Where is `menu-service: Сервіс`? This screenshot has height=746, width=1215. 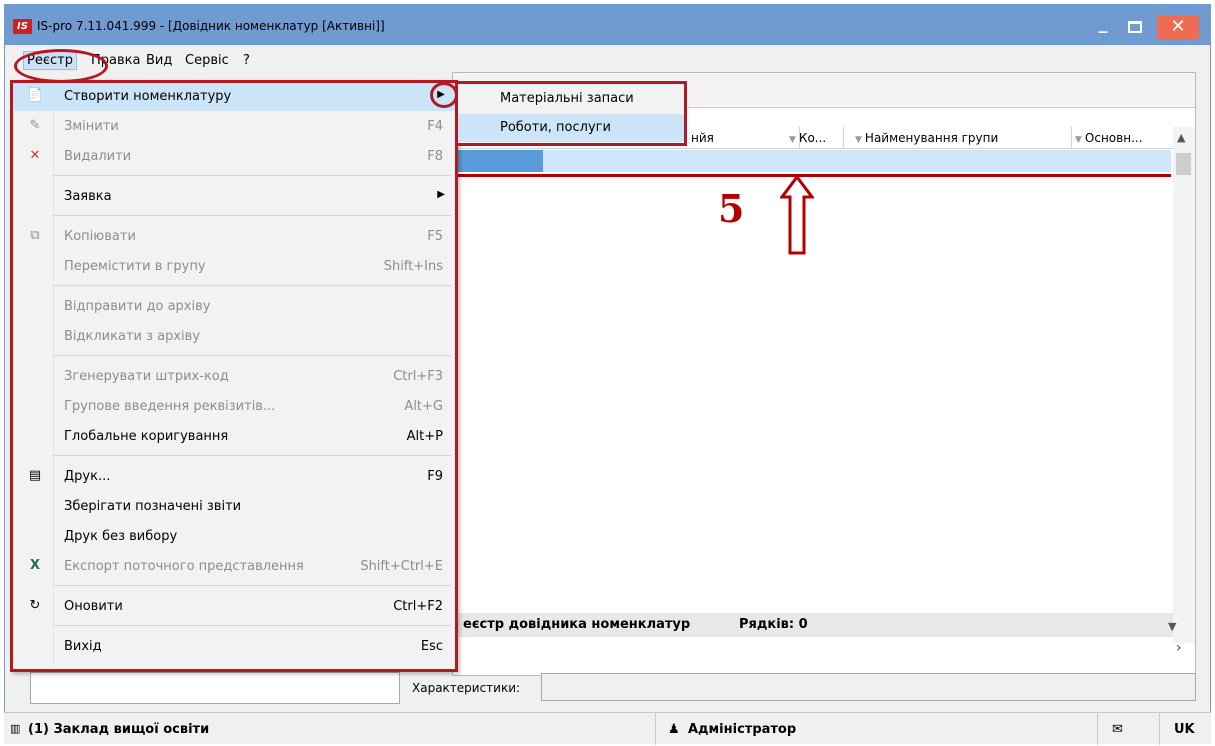
menu-service: Сервіс is located at coordinates (207, 60).